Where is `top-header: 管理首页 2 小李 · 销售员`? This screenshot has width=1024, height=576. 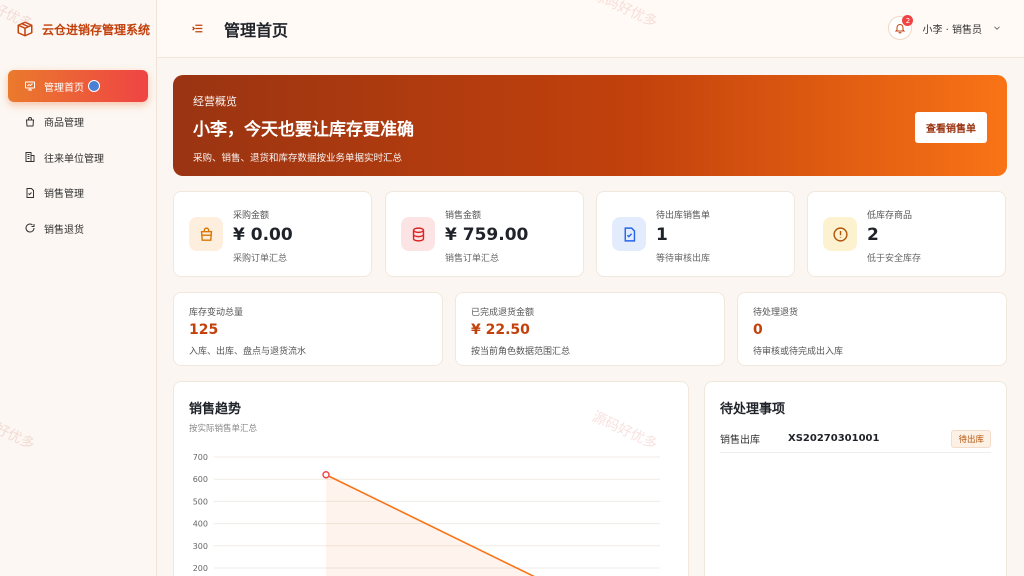
top-header: 管理首页 2 小李 · 销售员 is located at coordinates (590, 29).